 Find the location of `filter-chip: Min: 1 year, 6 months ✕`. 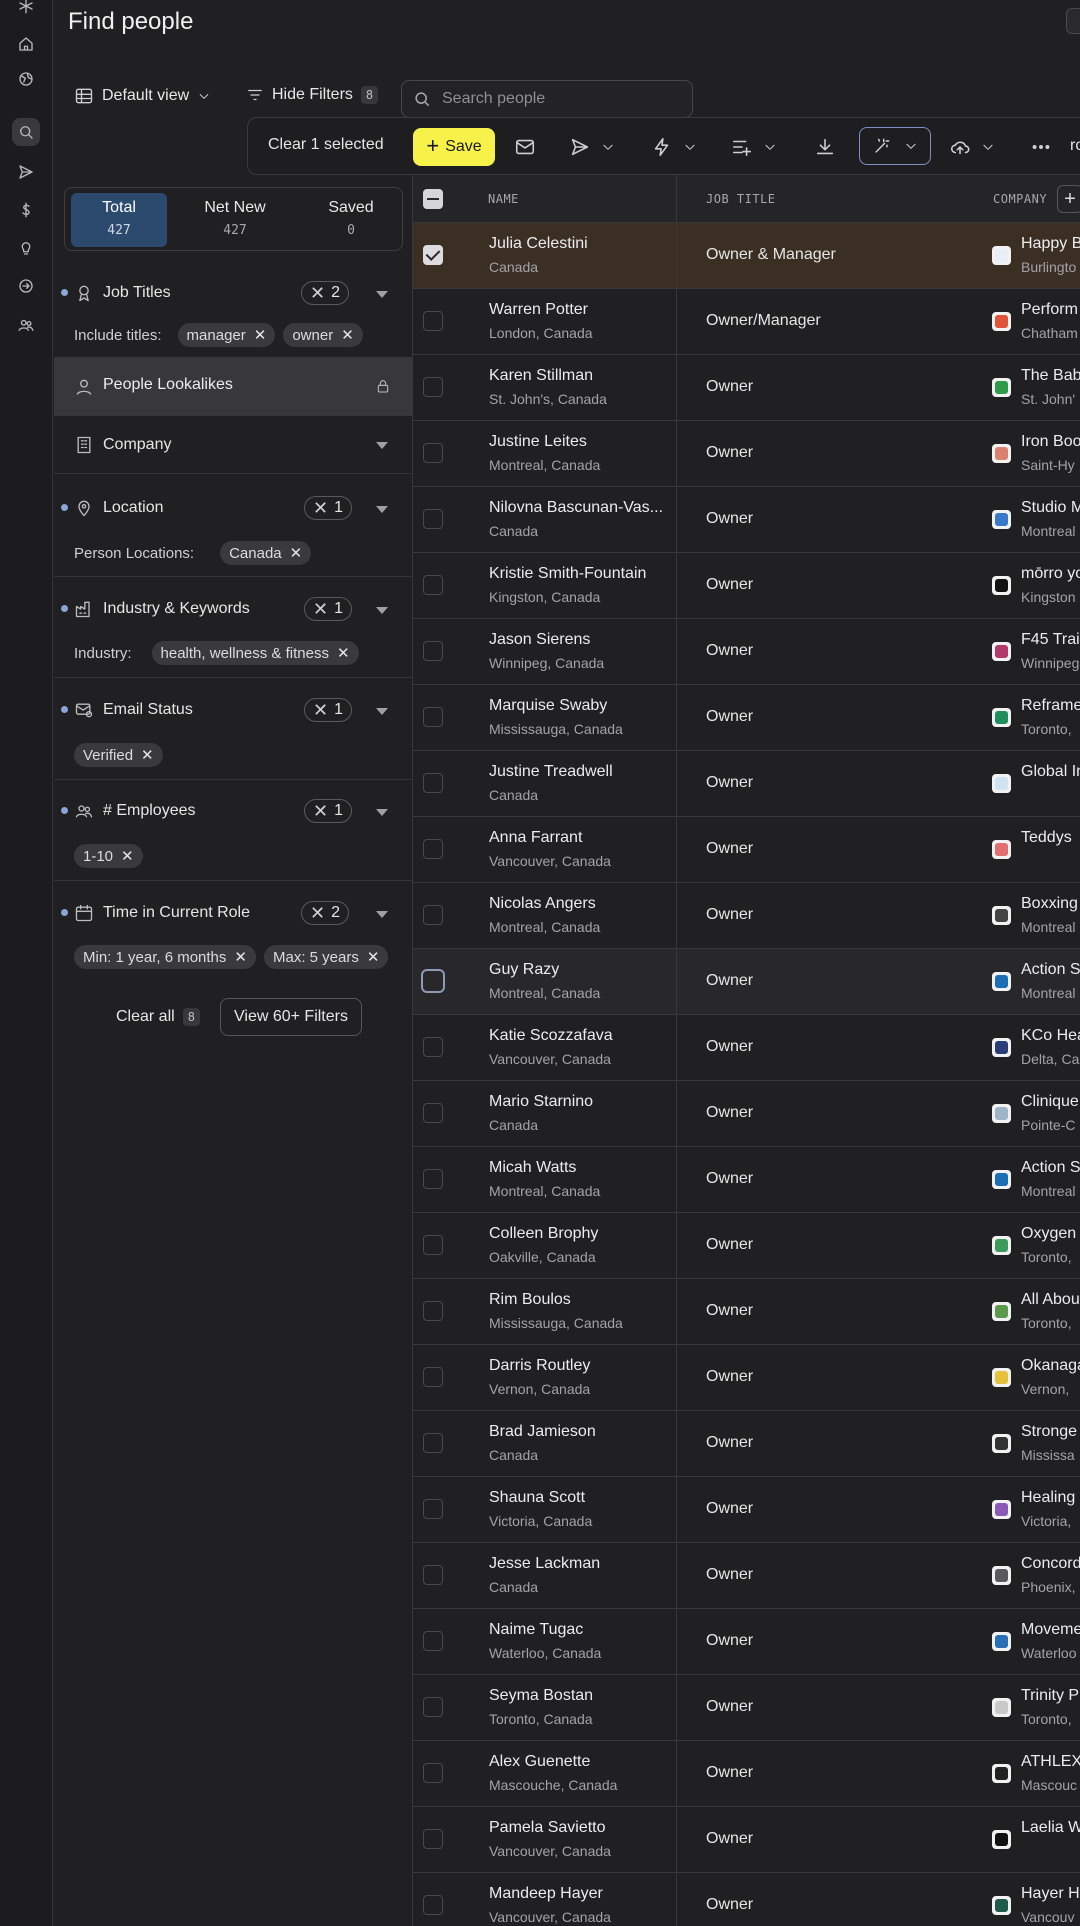

filter-chip: Min: 1 year, 6 months ✕ is located at coordinates (165, 957).